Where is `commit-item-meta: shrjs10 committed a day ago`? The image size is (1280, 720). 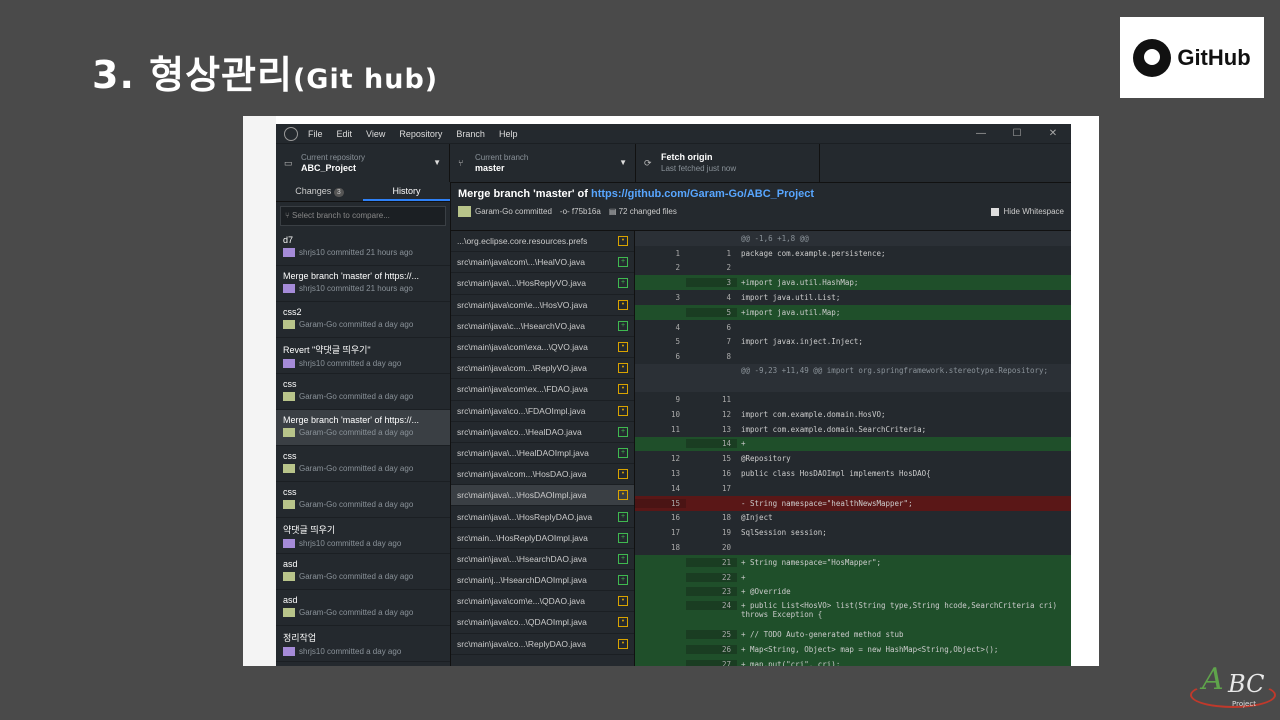 commit-item-meta: shrjs10 committed a day ago is located at coordinates (363, 363).